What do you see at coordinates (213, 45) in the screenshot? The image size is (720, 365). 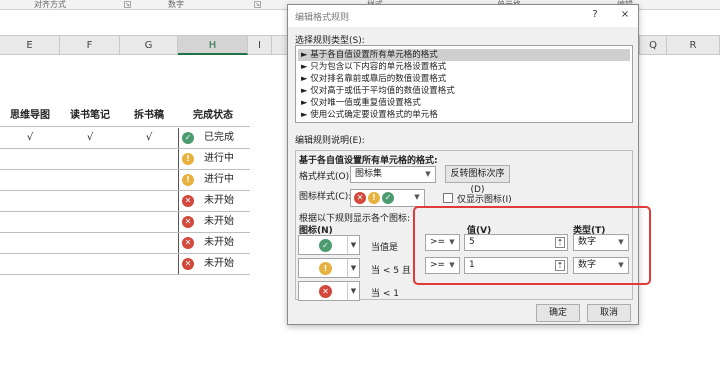 I see `column-header-h: H` at bounding box center [213, 45].